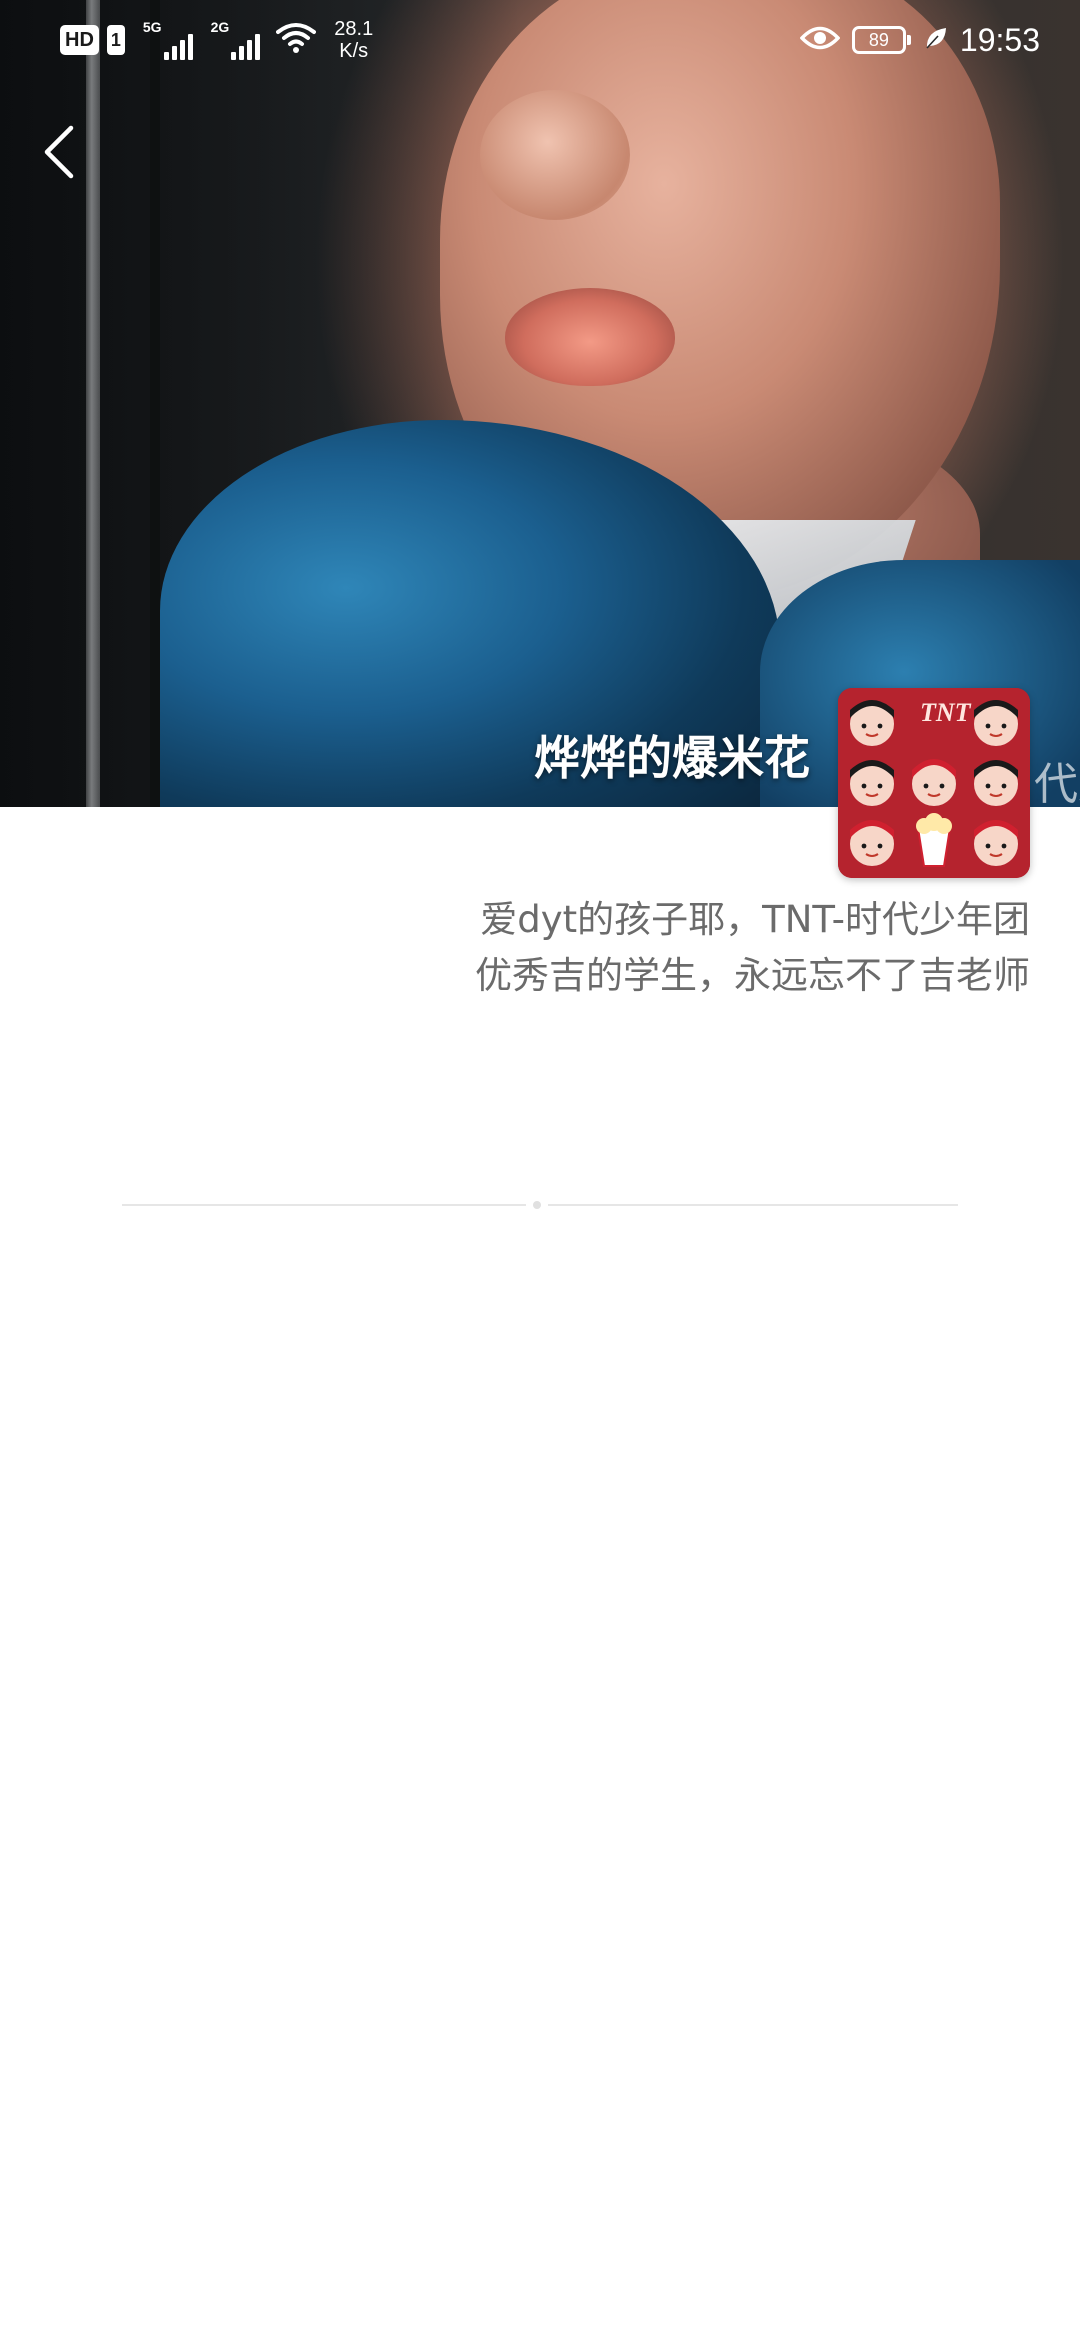  What do you see at coordinates (555, 155) in the screenshot?
I see `cover-photo-nose` at bounding box center [555, 155].